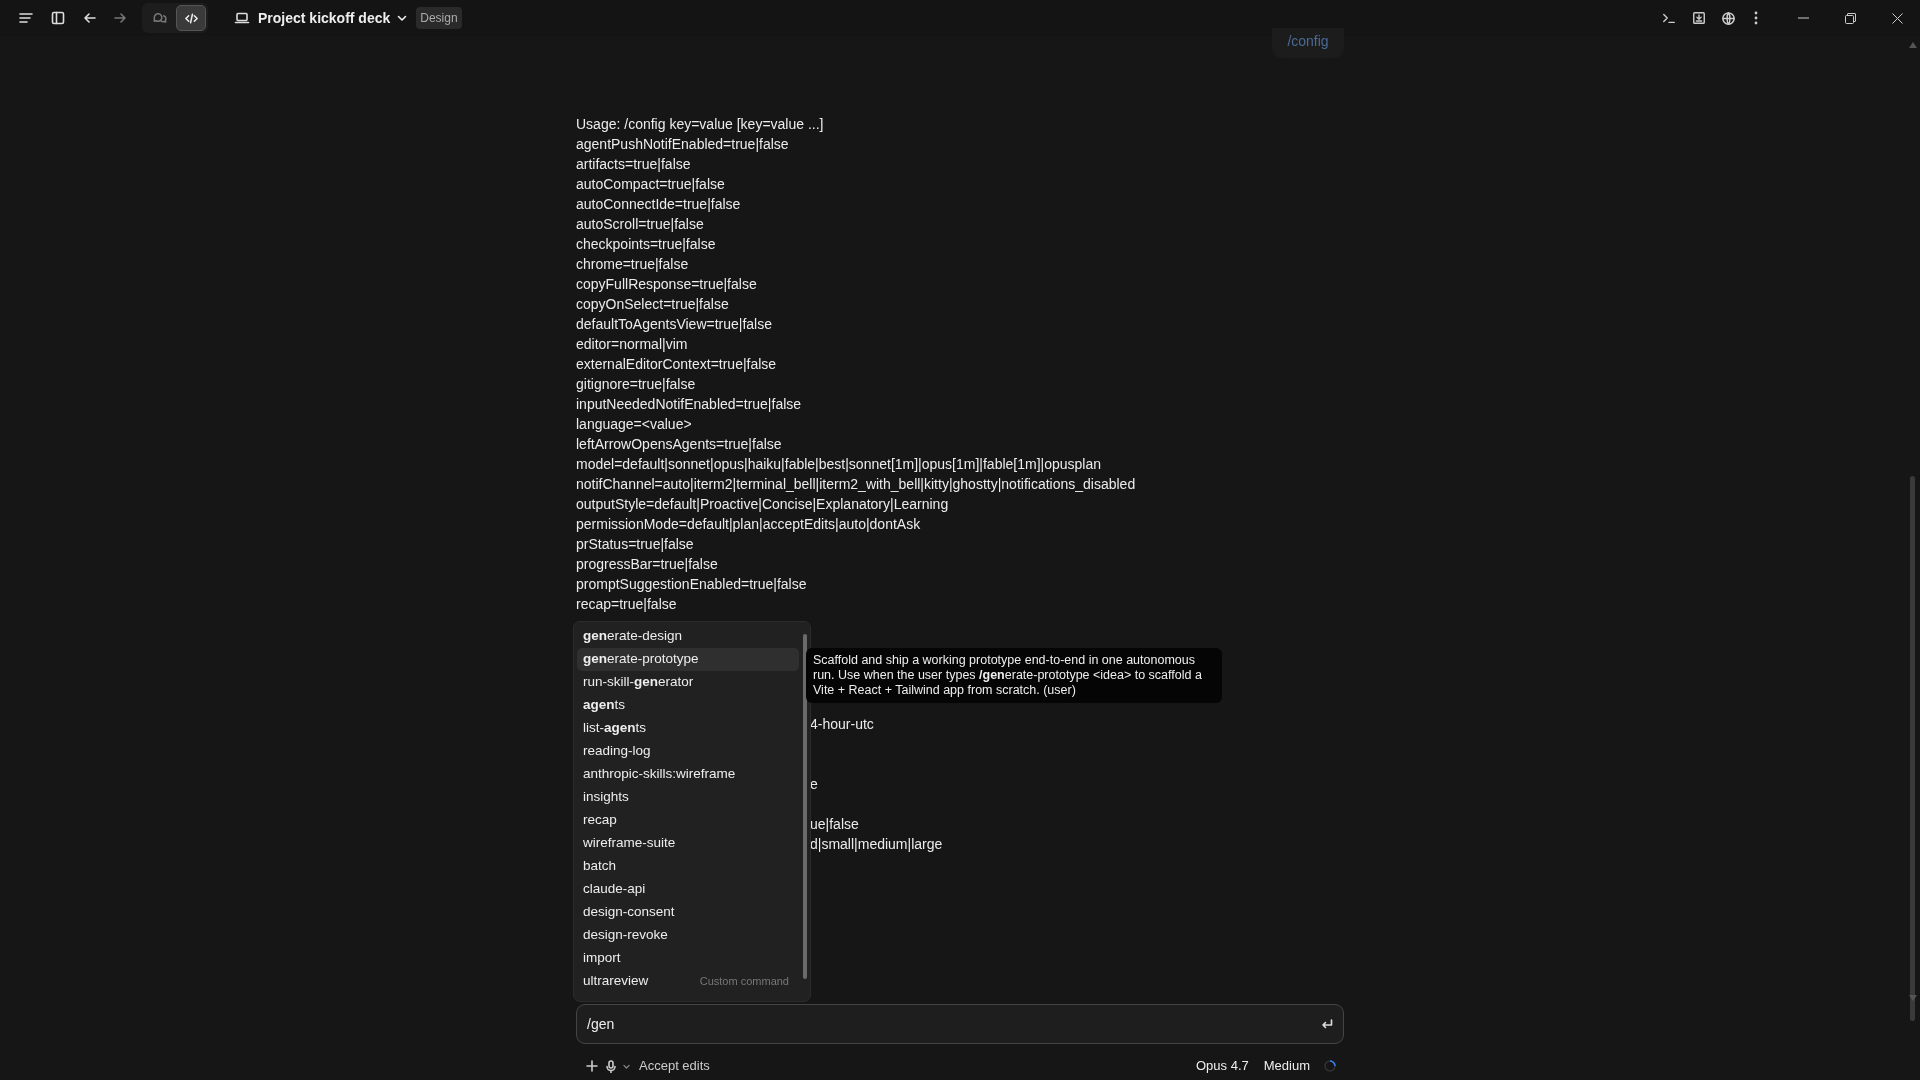 This screenshot has width=1920, height=1080. Describe the element at coordinates (242, 18) in the screenshot. I see `laptop-icon` at that location.